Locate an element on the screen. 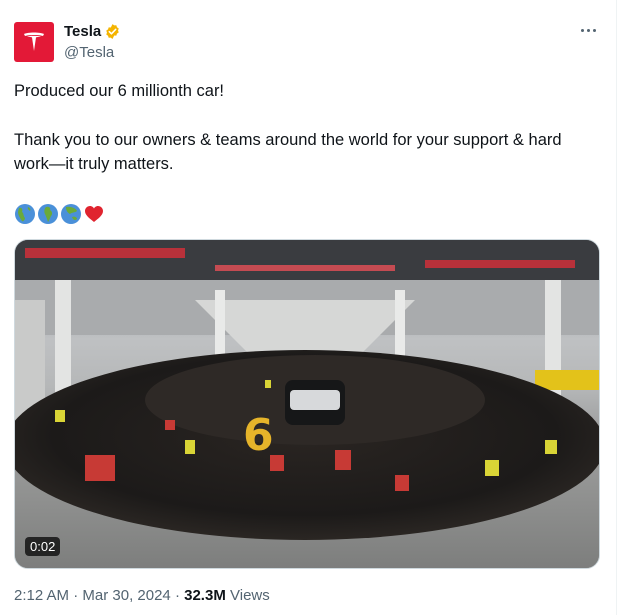 The width and height of the screenshot is (640, 615). tesla-logo-icon is located at coordinates (34, 41).